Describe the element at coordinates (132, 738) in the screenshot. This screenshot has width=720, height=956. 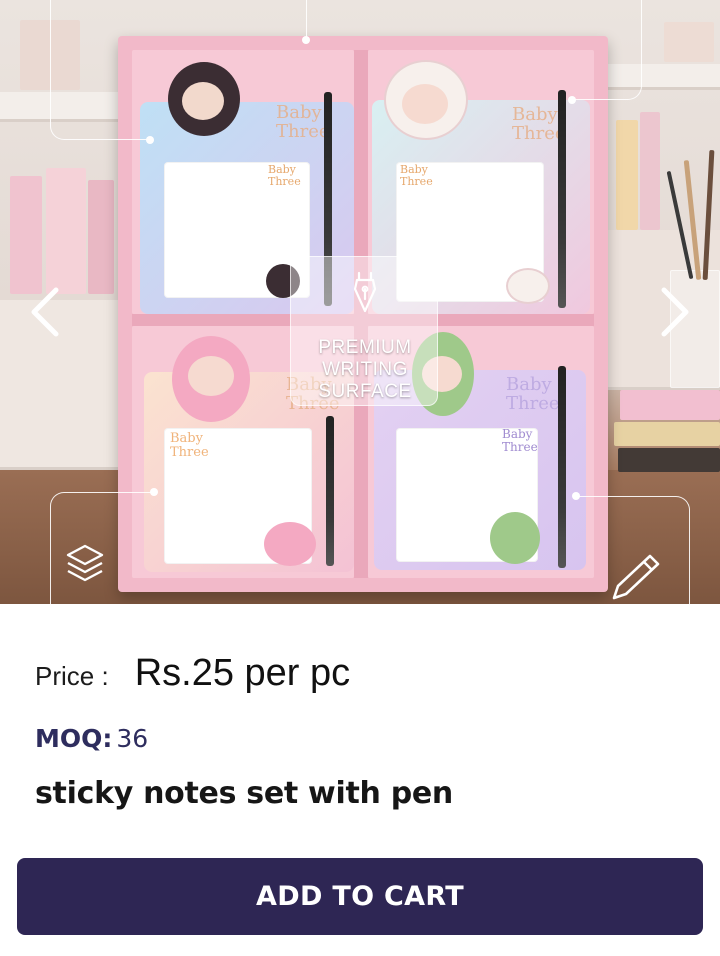
I see `moq-value: 36` at that location.